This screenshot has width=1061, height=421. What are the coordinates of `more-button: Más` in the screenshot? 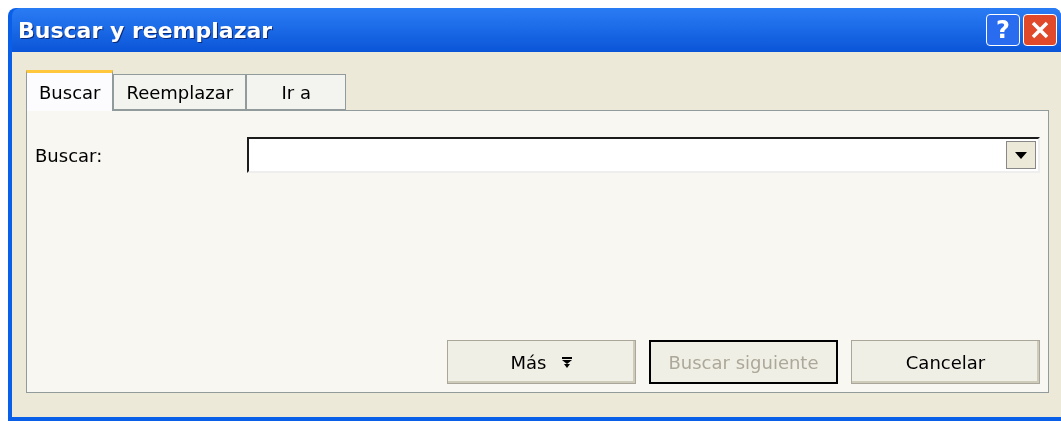 It's located at (541, 362).